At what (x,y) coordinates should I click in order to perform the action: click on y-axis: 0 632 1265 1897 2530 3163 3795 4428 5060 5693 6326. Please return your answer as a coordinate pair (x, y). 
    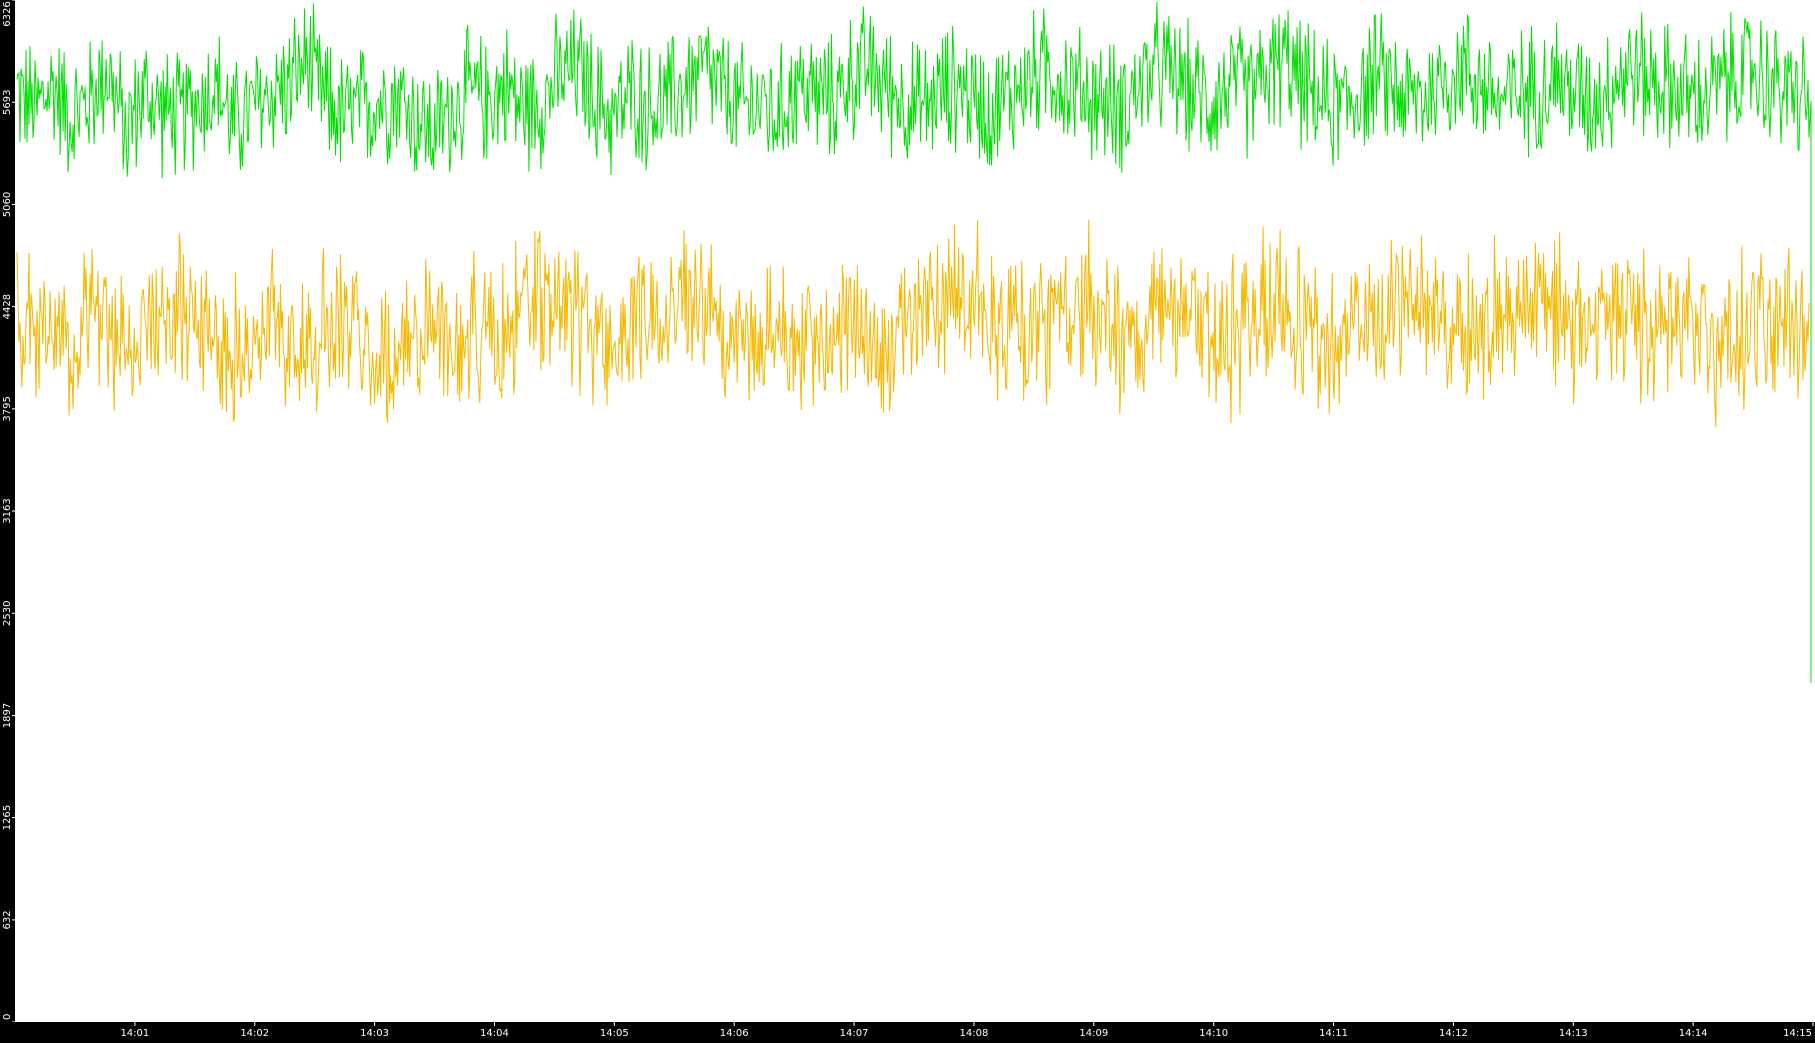
    Looking at the image, I should click on (7, 519).